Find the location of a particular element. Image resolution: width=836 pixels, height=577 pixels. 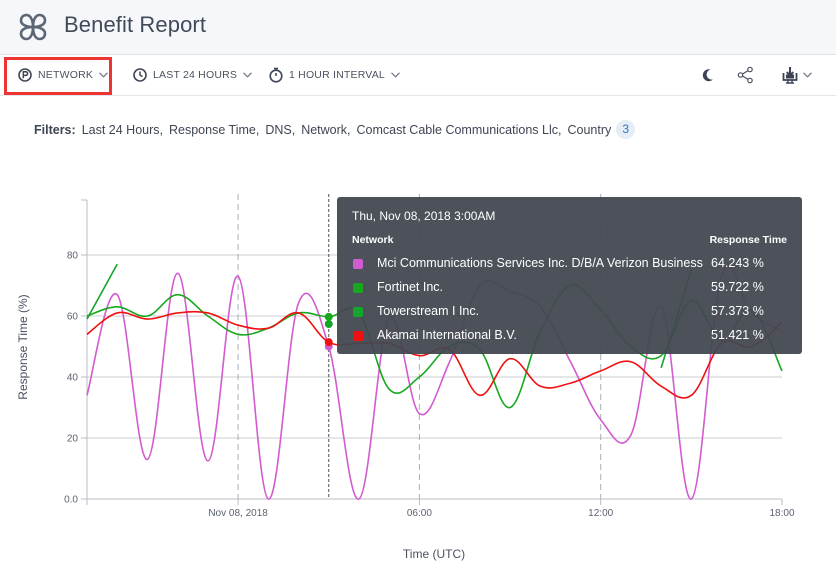

x-tick-label: Nov 08, 2018 is located at coordinates (238, 513).